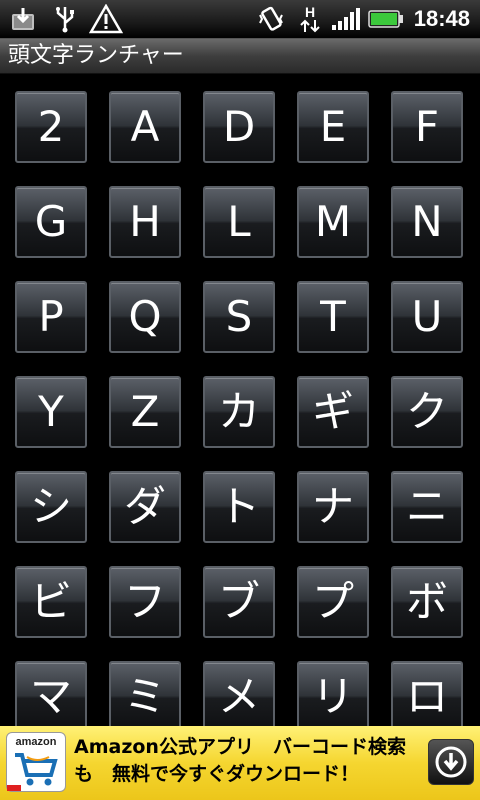 Image resolution: width=480 pixels, height=800 pixels. What do you see at coordinates (239, 412) in the screenshot?
I see `launcher-key: カ` at bounding box center [239, 412].